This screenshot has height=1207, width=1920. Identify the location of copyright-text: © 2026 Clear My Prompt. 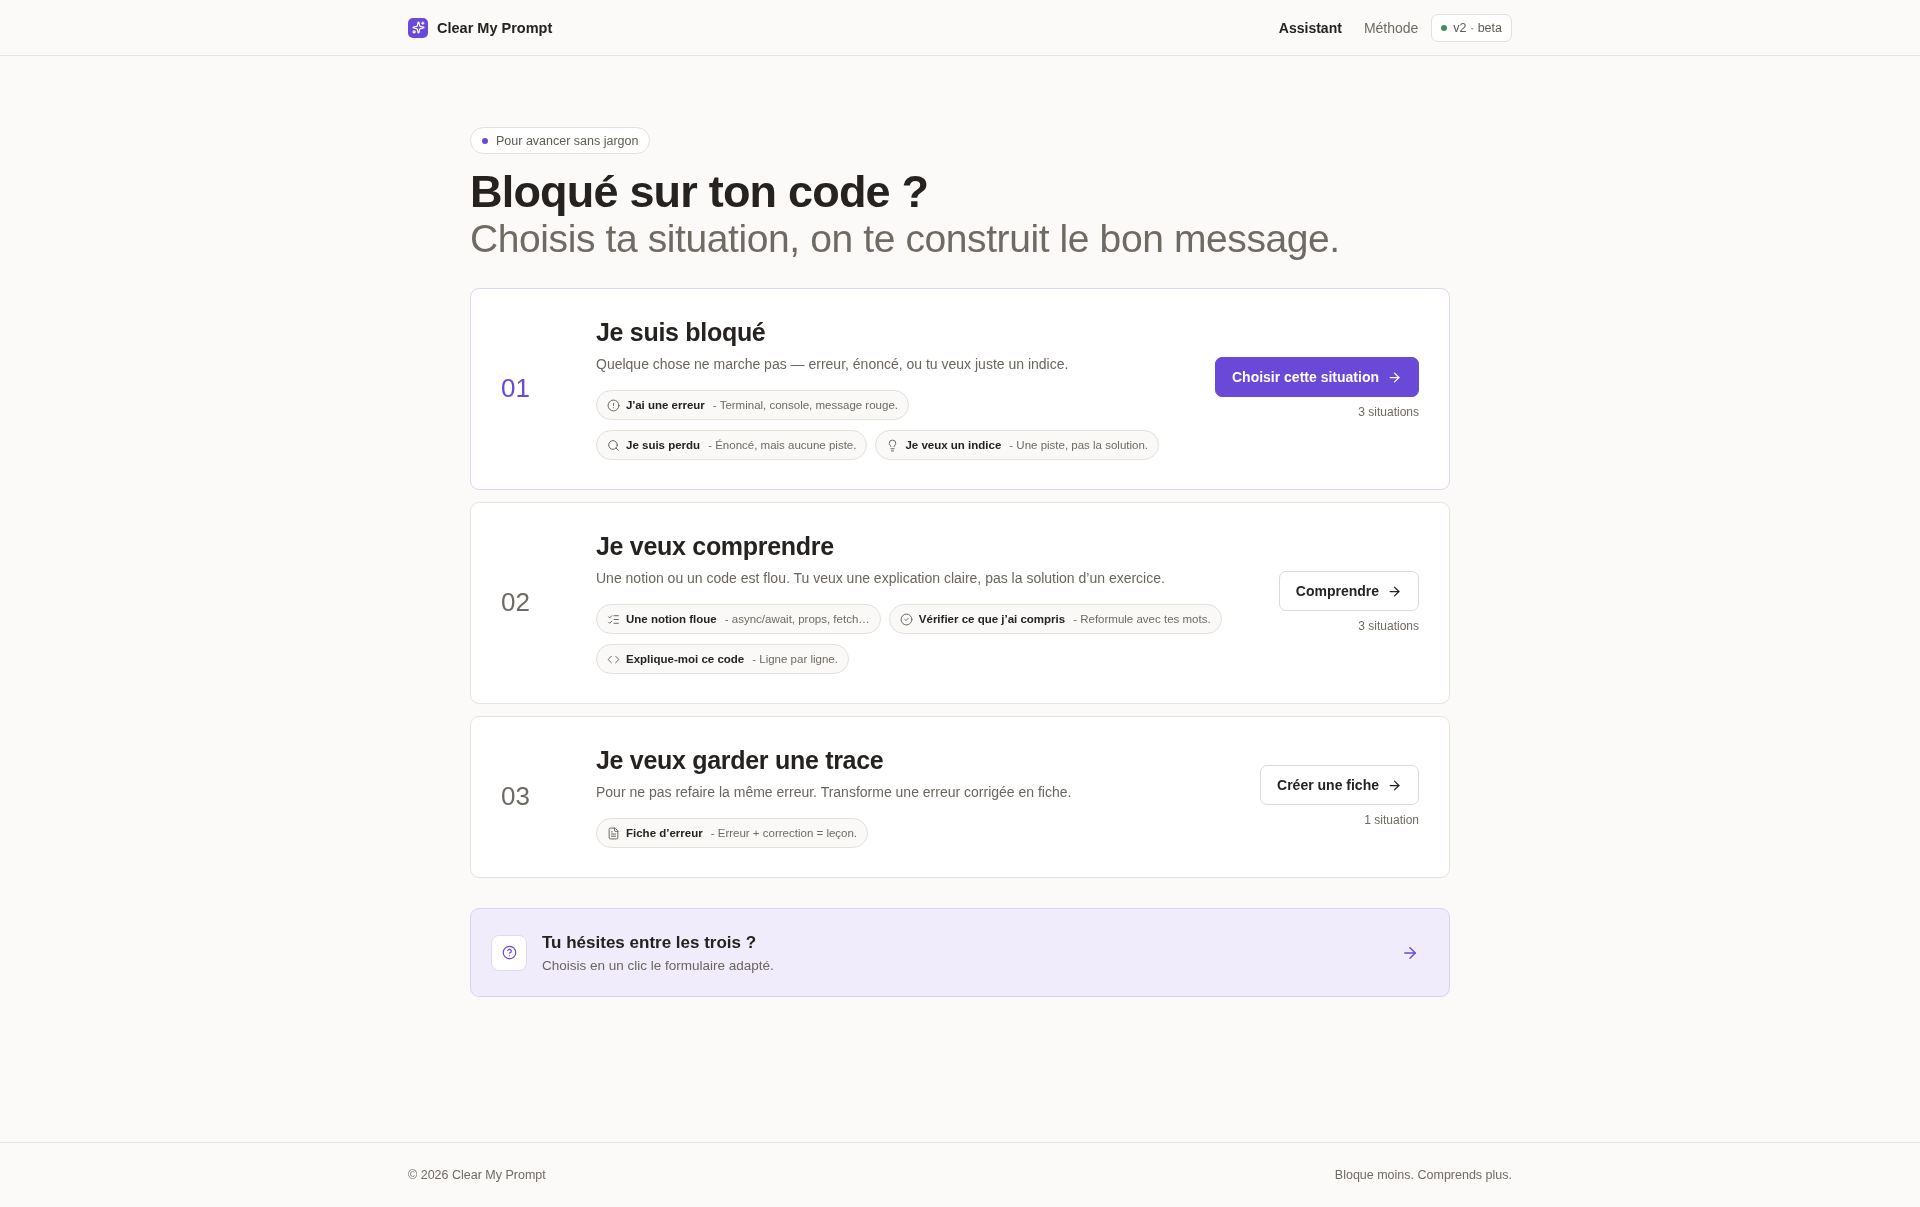
(477, 1175).